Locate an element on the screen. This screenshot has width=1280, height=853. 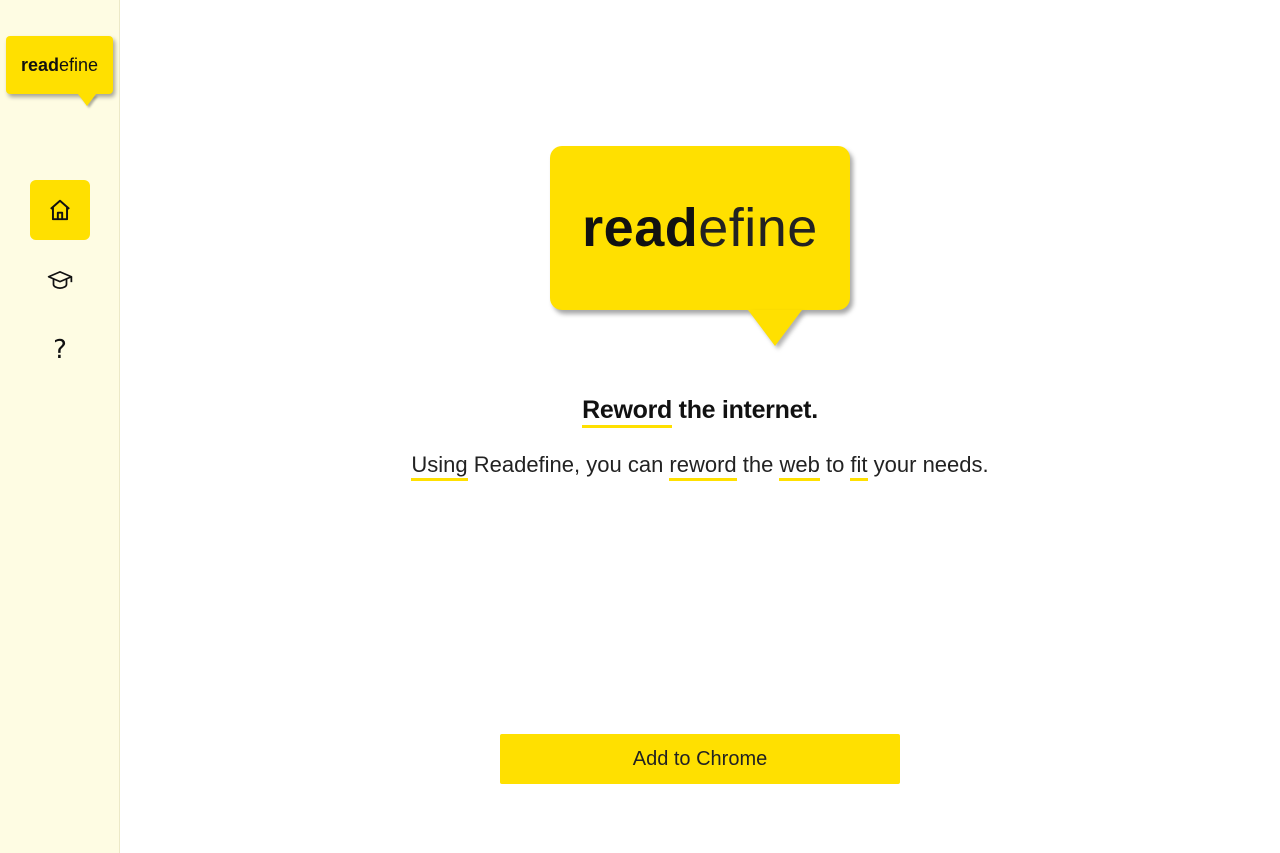
tagline-rest: the internet. is located at coordinates (745, 410).